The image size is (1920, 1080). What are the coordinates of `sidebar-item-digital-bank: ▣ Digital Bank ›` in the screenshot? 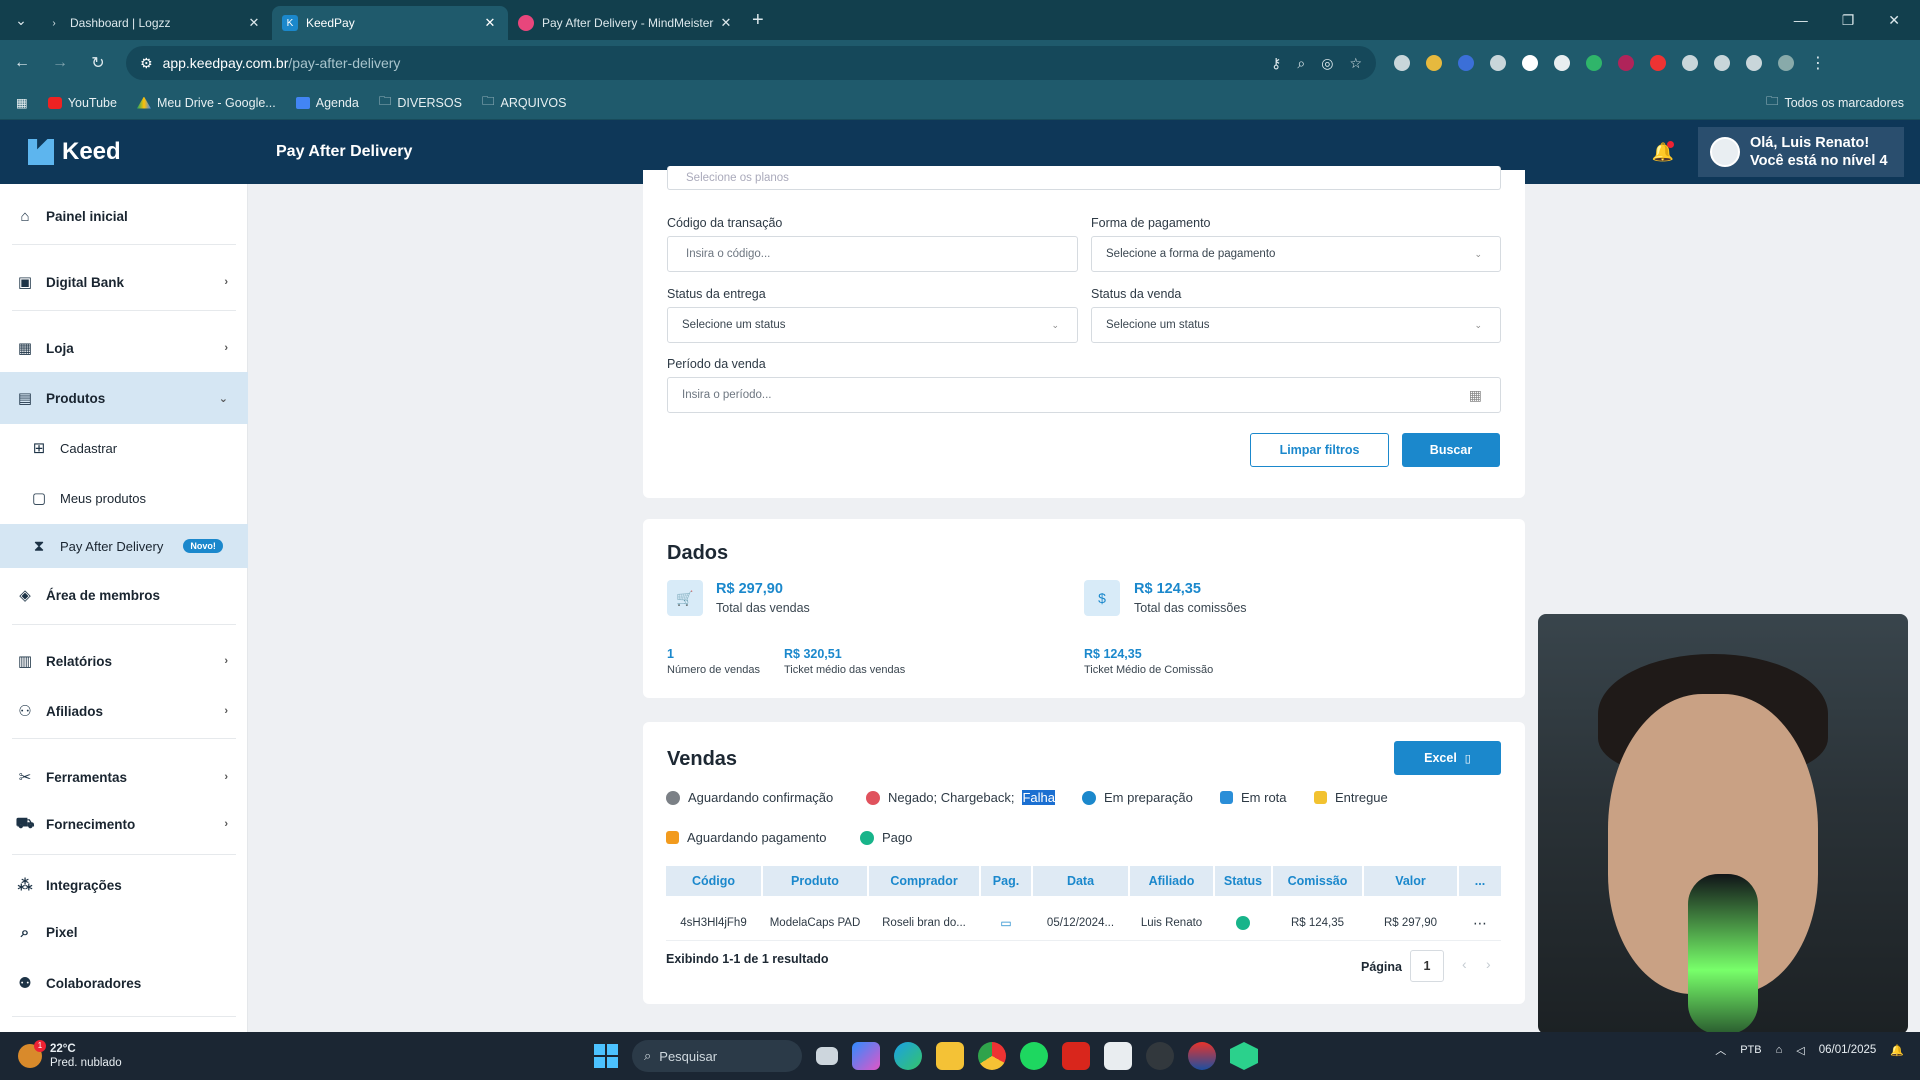 It's located at (124, 282).